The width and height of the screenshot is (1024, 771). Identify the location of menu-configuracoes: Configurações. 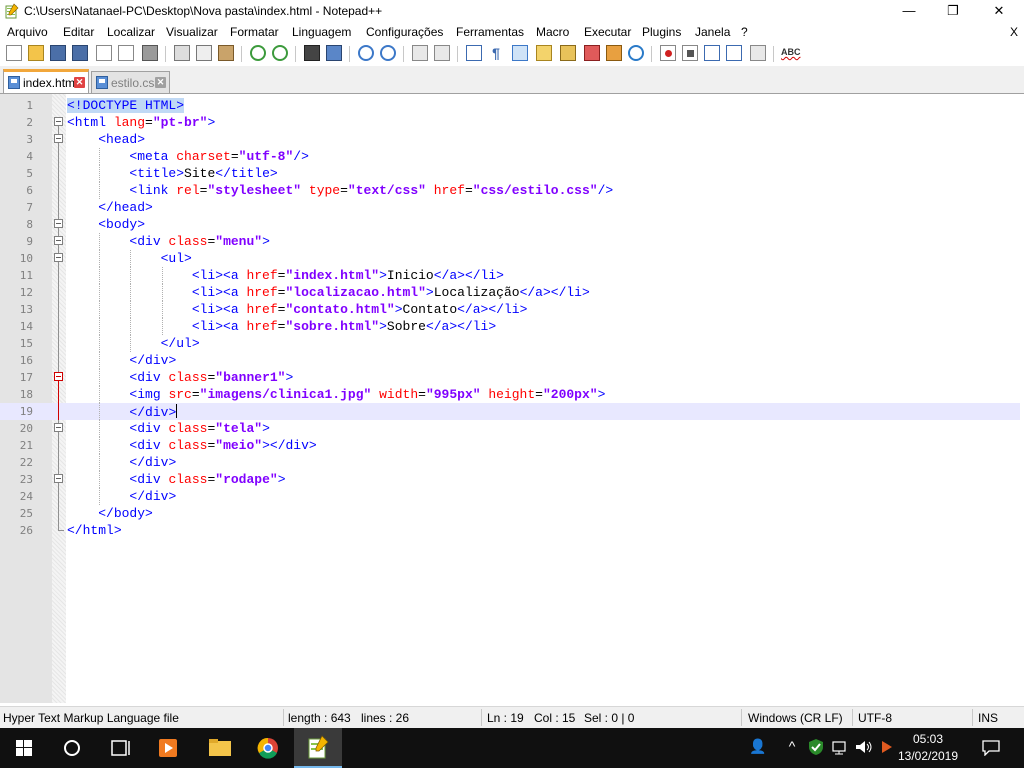
(404, 32).